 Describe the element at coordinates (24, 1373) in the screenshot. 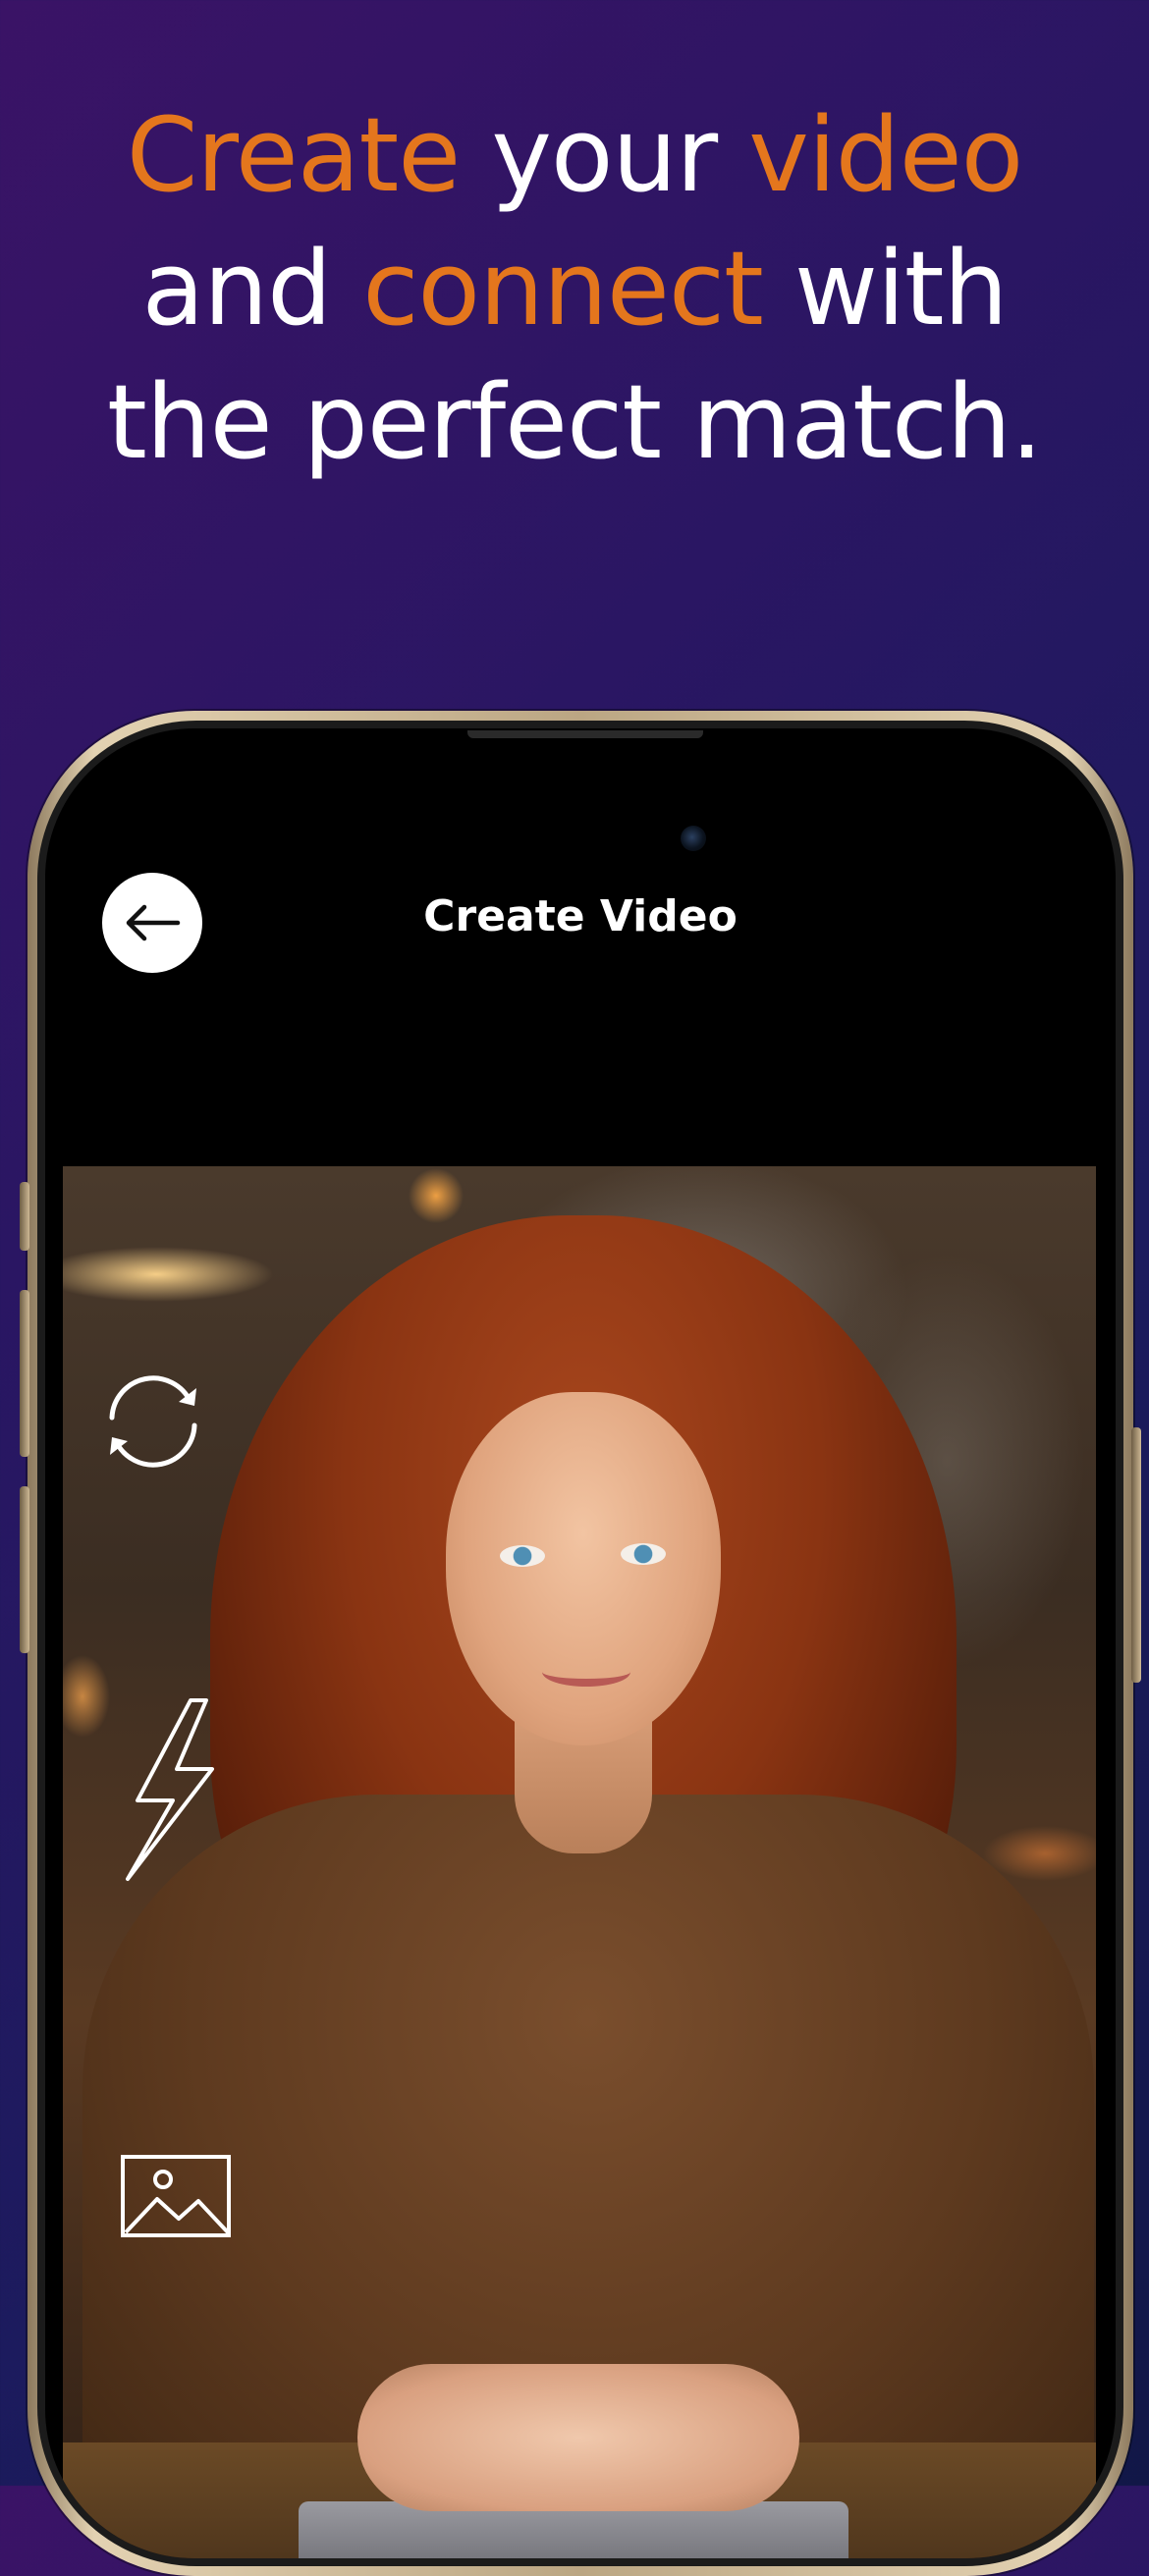

I see `phone-volume-up-button` at that location.